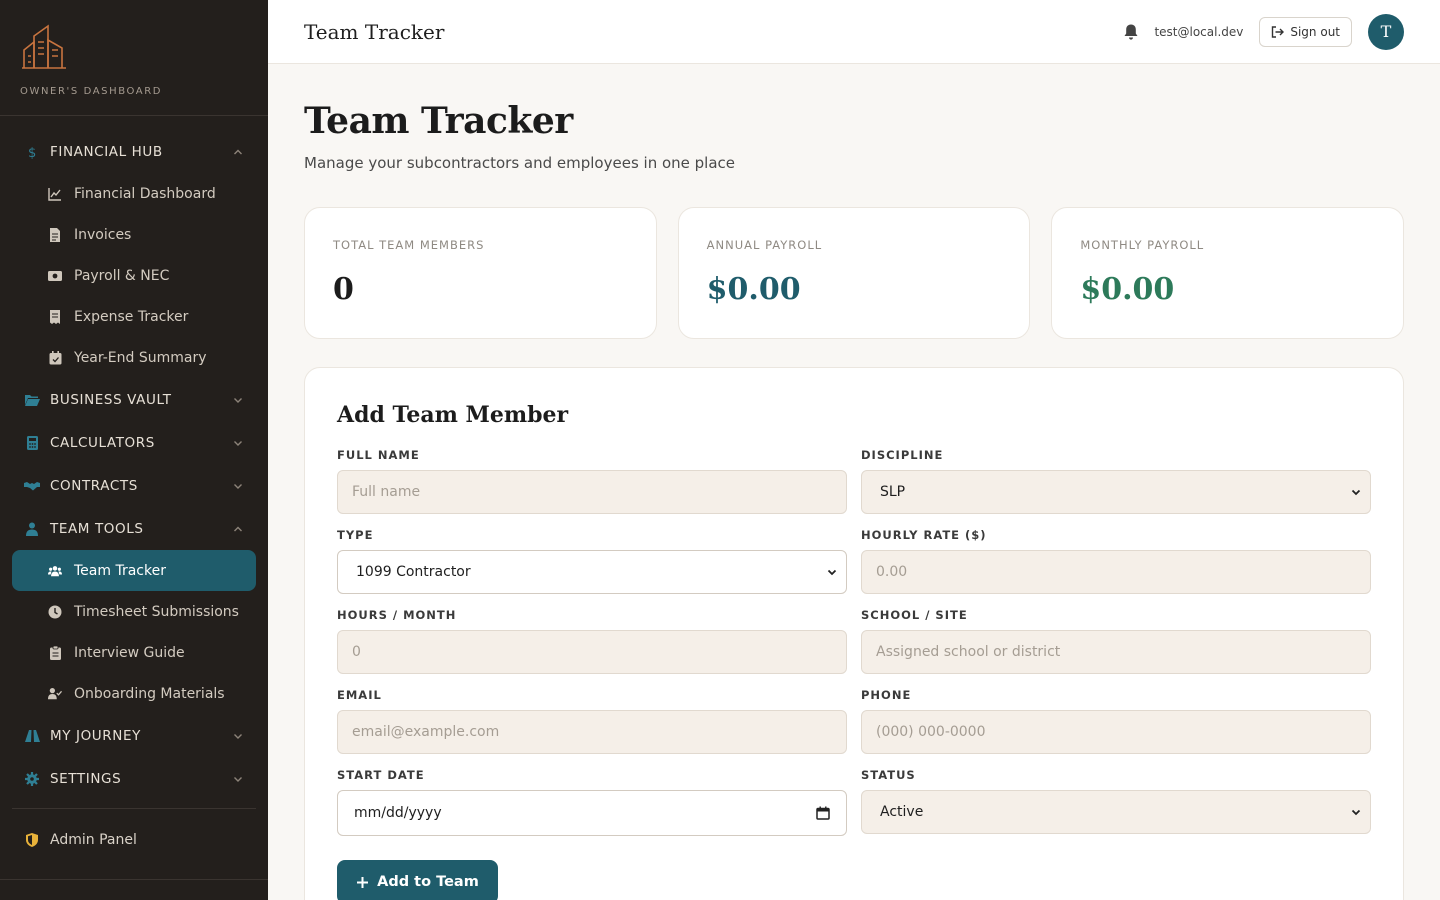 The height and width of the screenshot is (900, 1440). I want to click on hourly-rate-input: 0.00, so click(1116, 572).